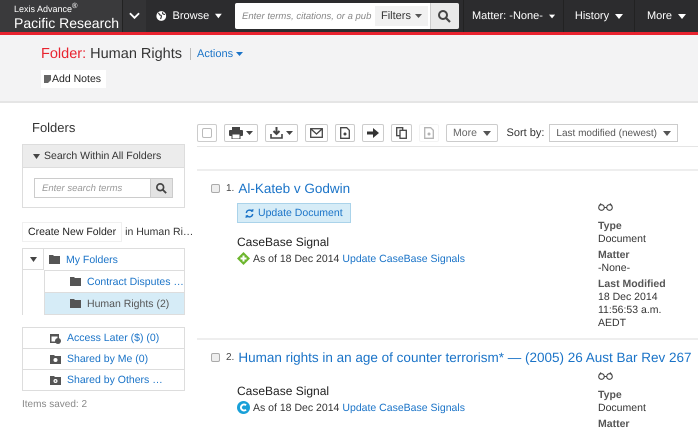 The image size is (698, 438). I want to click on add-notes-button: Add Notes, so click(73, 79).